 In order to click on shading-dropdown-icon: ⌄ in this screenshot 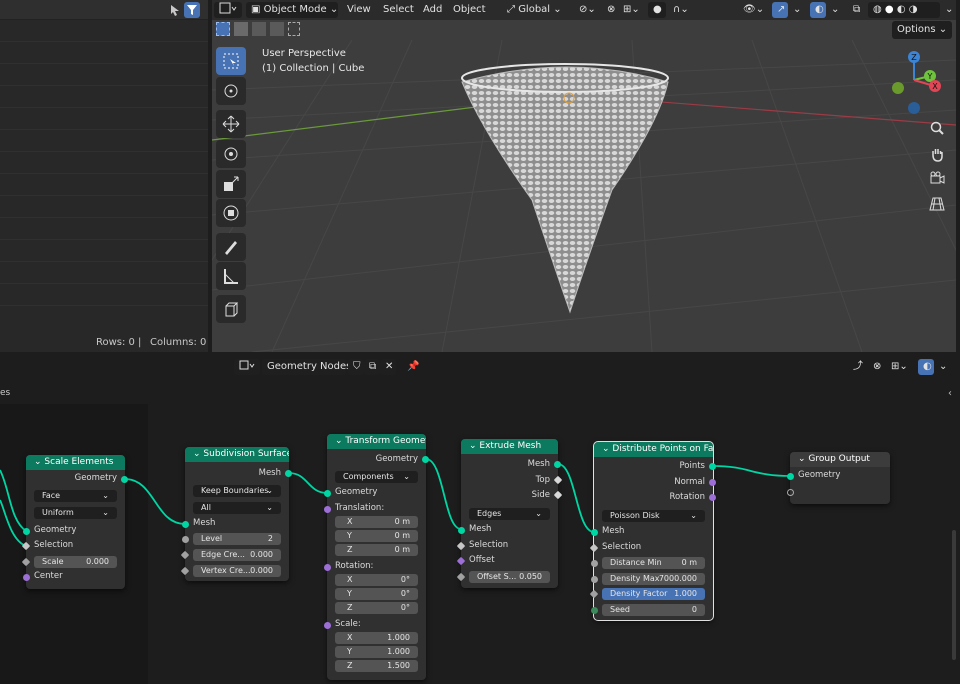, I will do `click(948, 10)`.